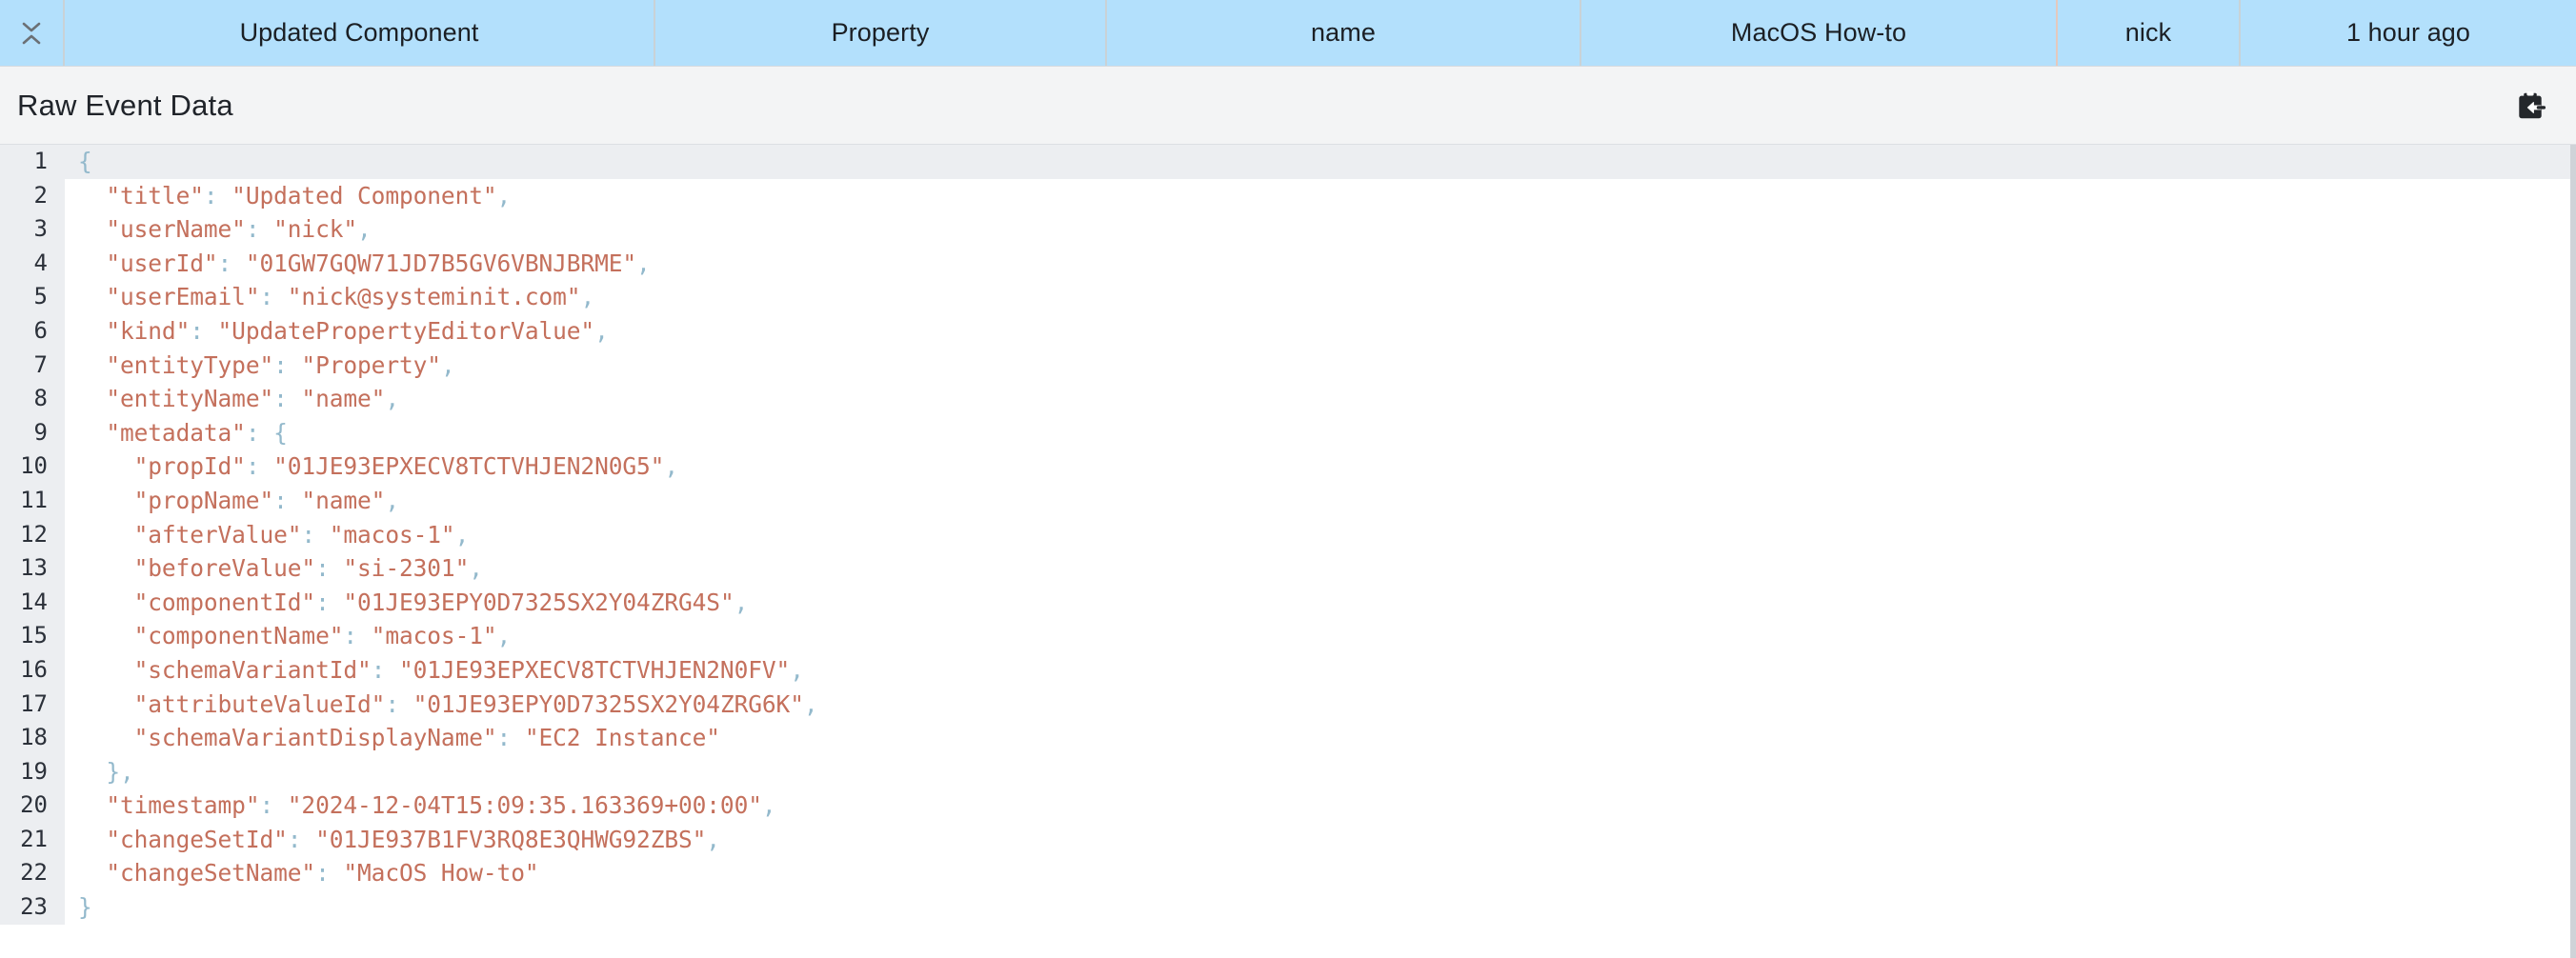 This screenshot has width=2576, height=958. Describe the element at coordinates (32, 39) in the screenshot. I see `chevron-up-icon` at that location.